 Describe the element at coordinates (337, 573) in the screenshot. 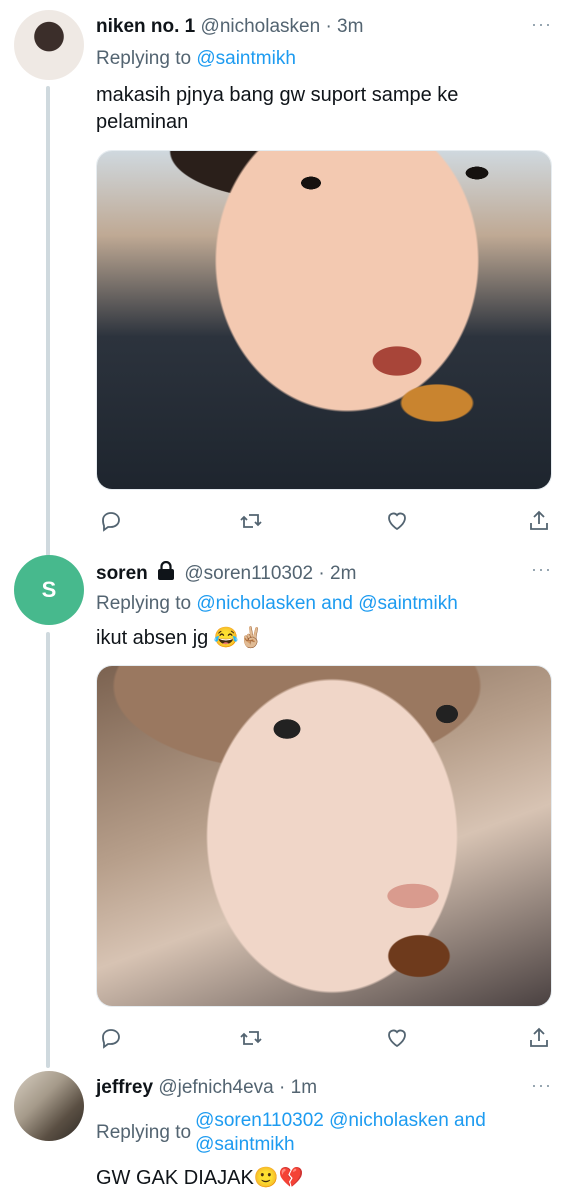

I see `timestamp: · 2m` at that location.